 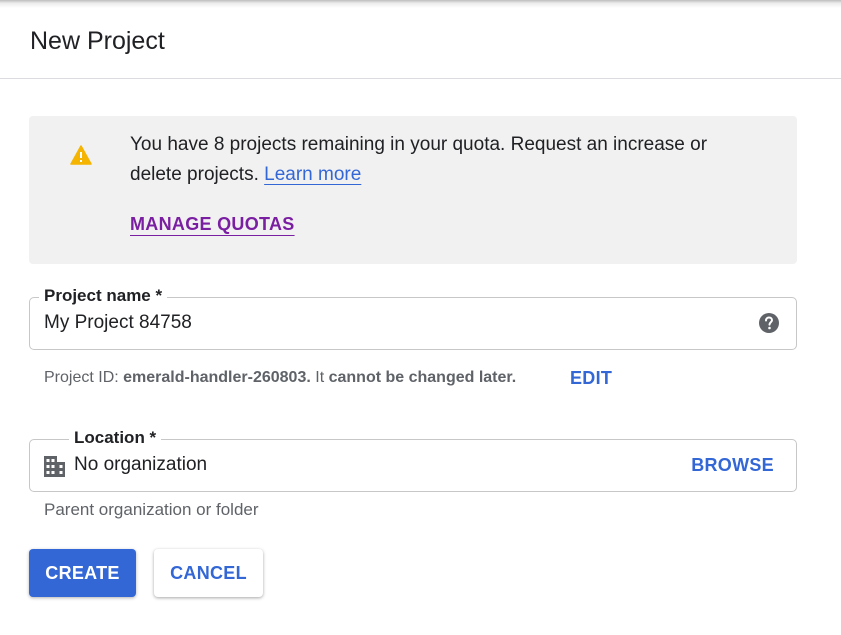 What do you see at coordinates (115, 438) in the screenshot?
I see `location-label: Location *` at bounding box center [115, 438].